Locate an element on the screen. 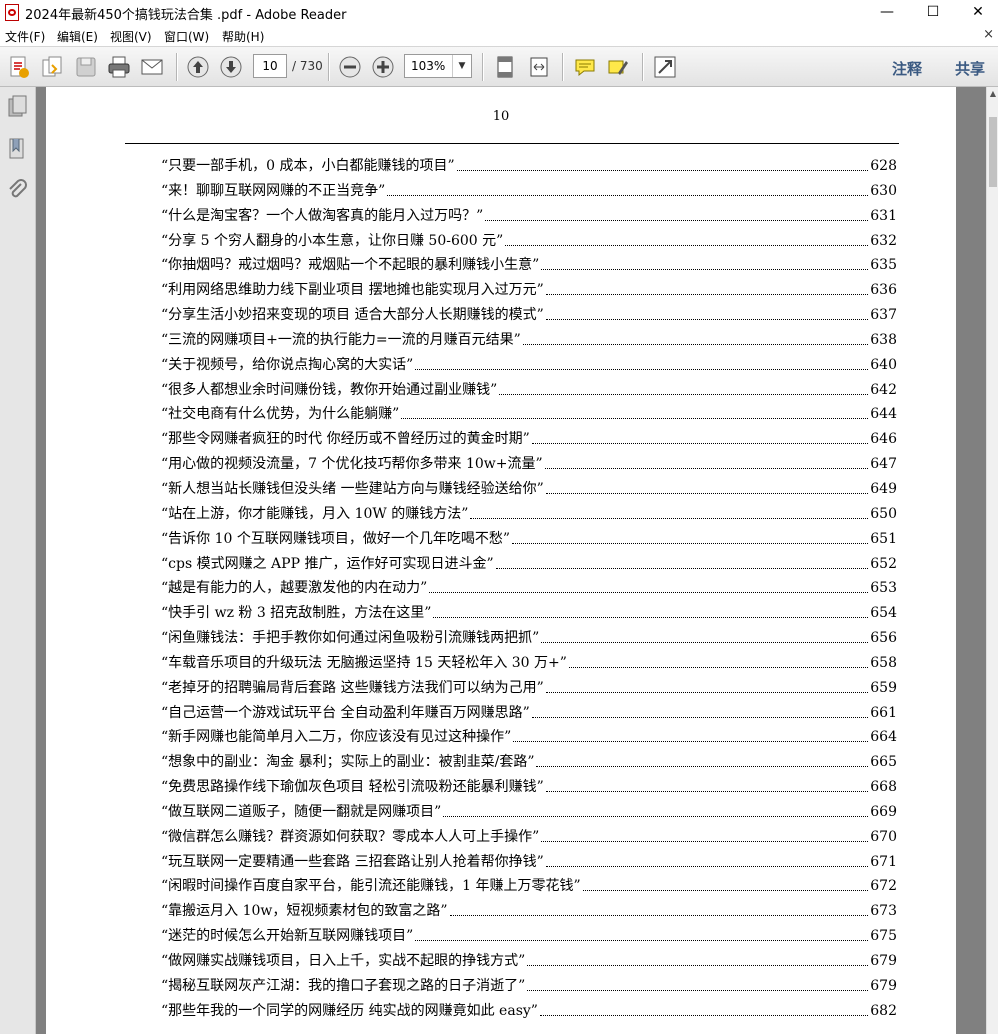 The image size is (998, 1034). toc-entry: “微信群怎么赚钱？群资源如何获取？零成本人人可上手操作” 670 is located at coordinates (529, 837).